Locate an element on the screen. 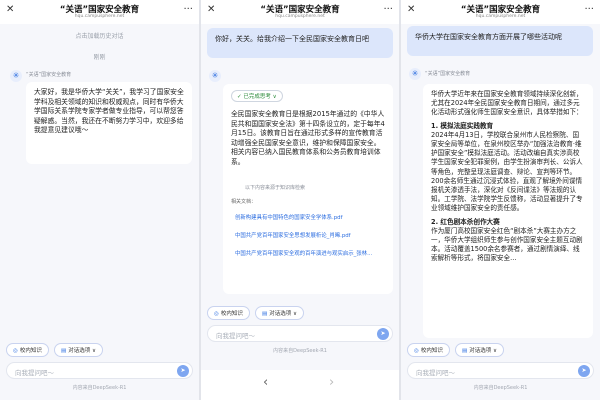 Image resolution: width=600 pixels, height=400 pixels. thinking-label: 已完成思考 is located at coordinates (257, 97).